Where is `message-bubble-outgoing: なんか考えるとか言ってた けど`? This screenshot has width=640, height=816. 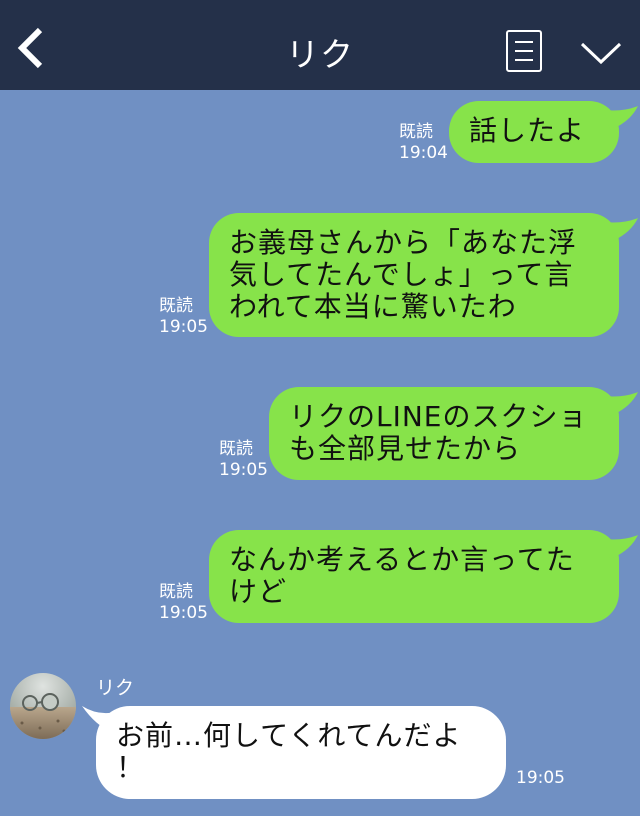 message-bubble-outgoing: なんか考えるとか言ってた けど is located at coordinates (414, 576).